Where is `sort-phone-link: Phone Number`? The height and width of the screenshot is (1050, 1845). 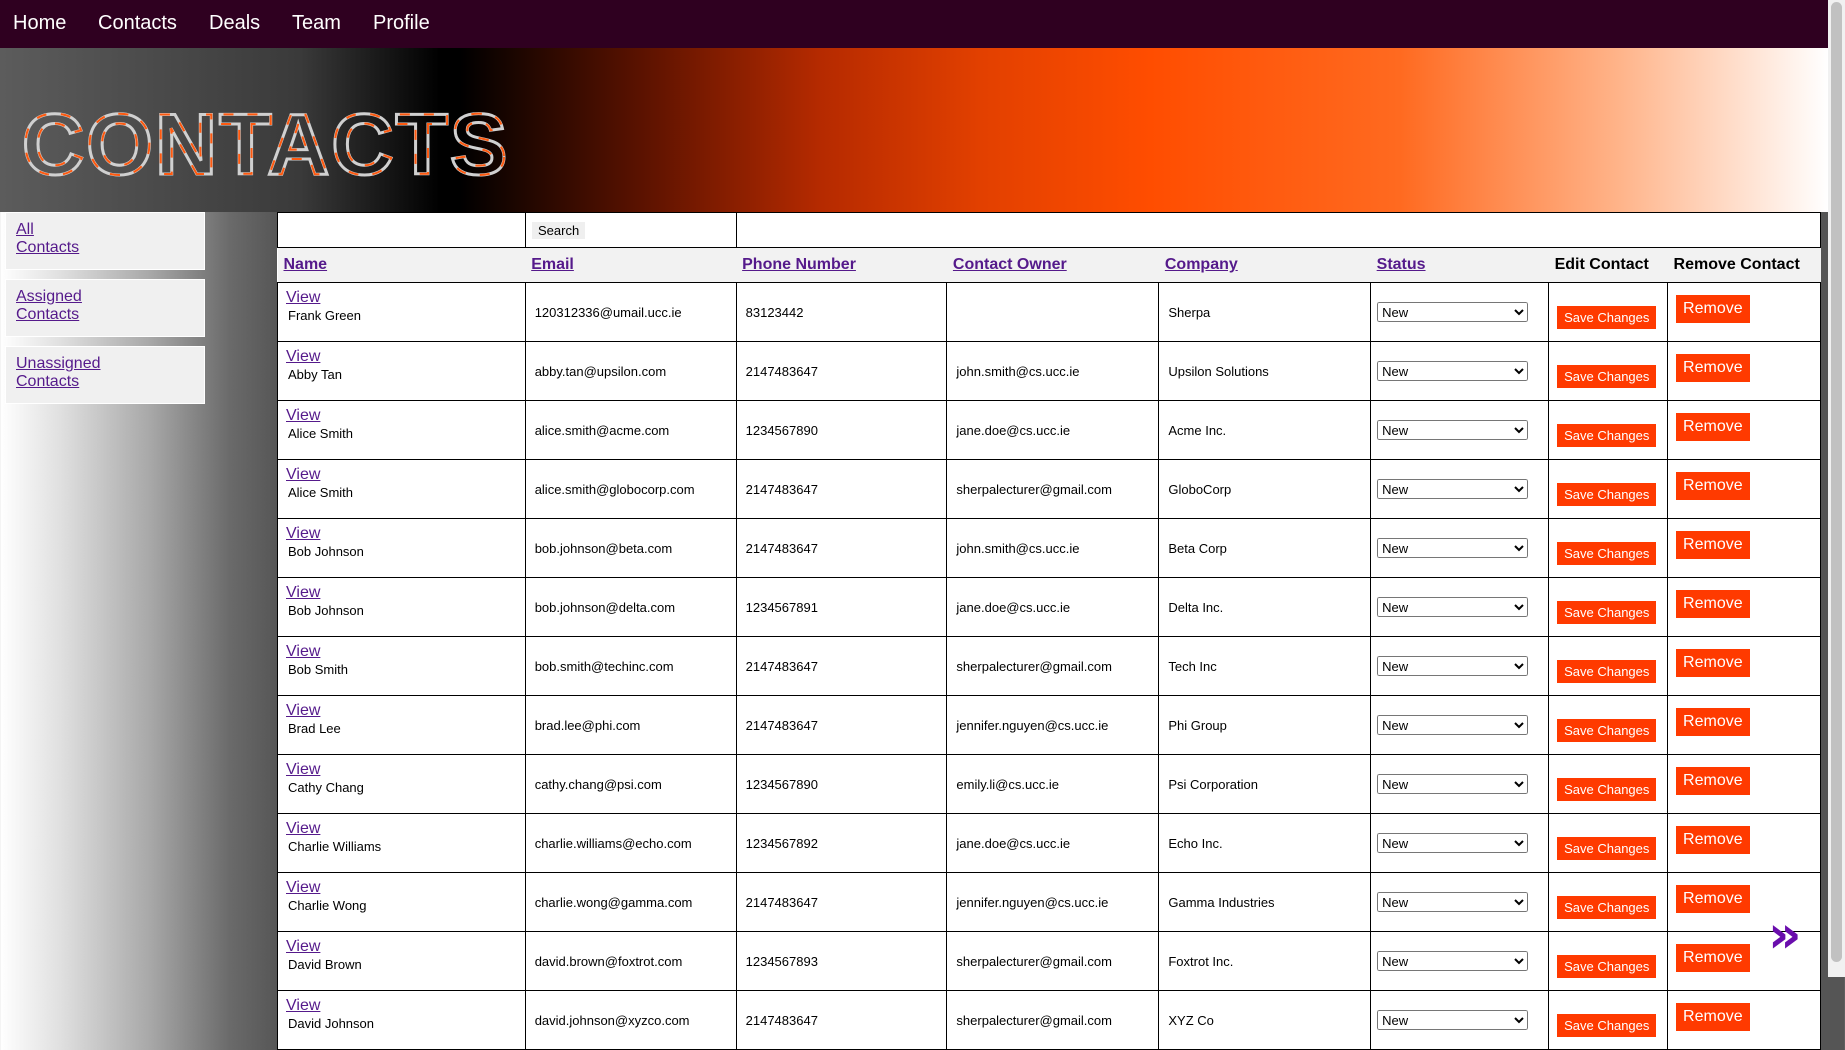 sort-phone-link: Phone Number is located at coordinates (799, 264).